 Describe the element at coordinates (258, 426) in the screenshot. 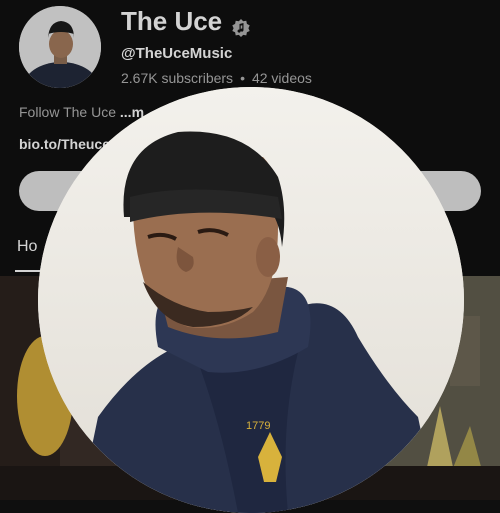

I see `svg-text: 1779` at that location.